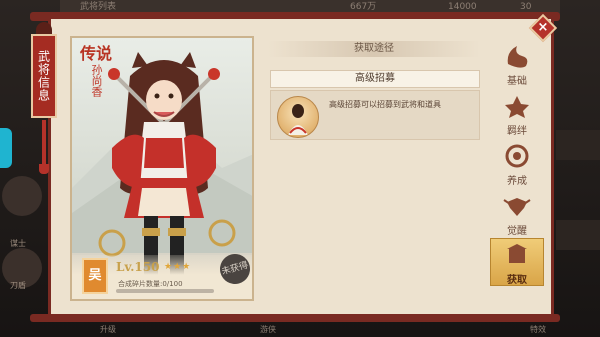 Image resolution: width=600 pixels, height=337 pixels. Describe the element at coordinates (517, 81) in the screenshot. I see `tab-label: 基础` at that location.